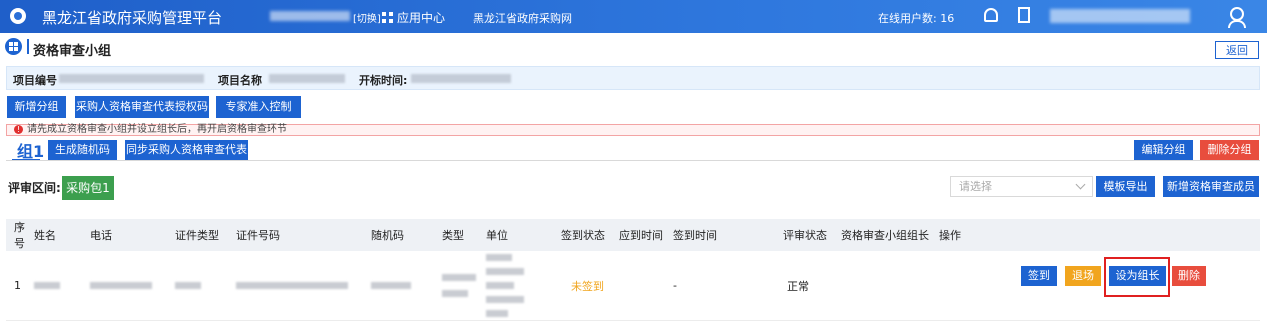 The image size is (1267, 332). I want to click on new-group-button: 新增分组, so click(36, 107).